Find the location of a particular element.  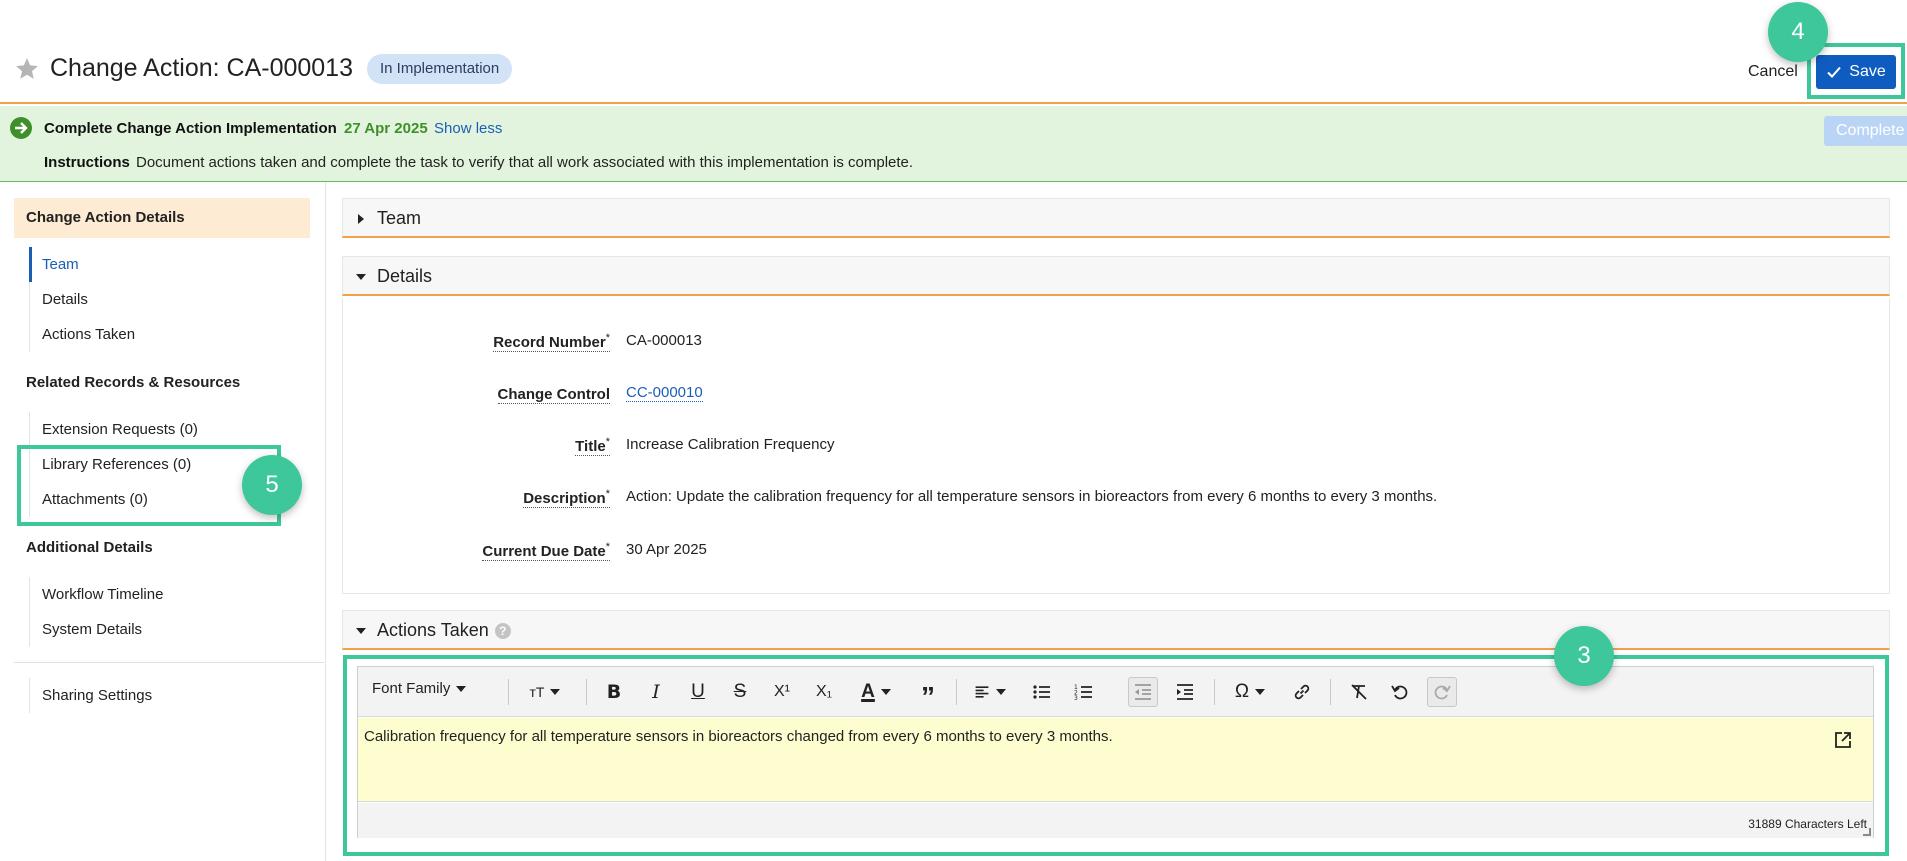

panel-actions-taken-header: Actions Taken? is located at coordinates (1116, 630).